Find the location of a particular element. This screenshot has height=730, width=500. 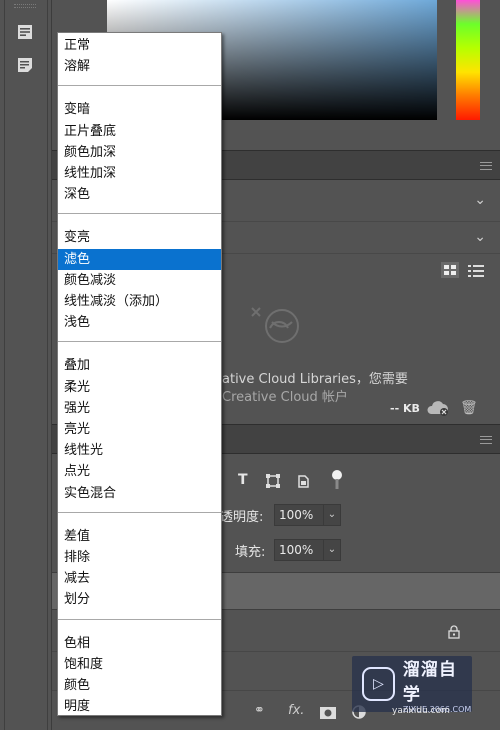

grid-view-icon is located at coordinates (450, 272).